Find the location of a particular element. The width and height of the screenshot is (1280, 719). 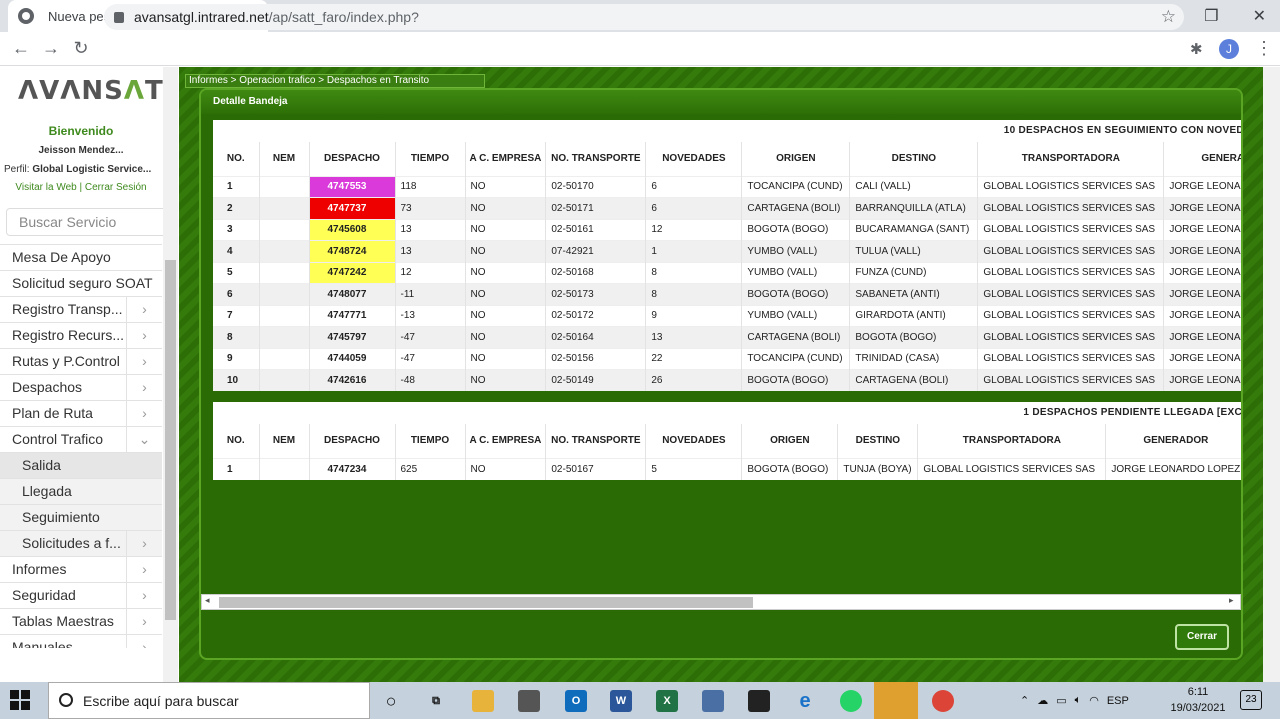

sidebar-item-tablas-maestras: Tablas Maestras › is located at coordinates (81, 621).